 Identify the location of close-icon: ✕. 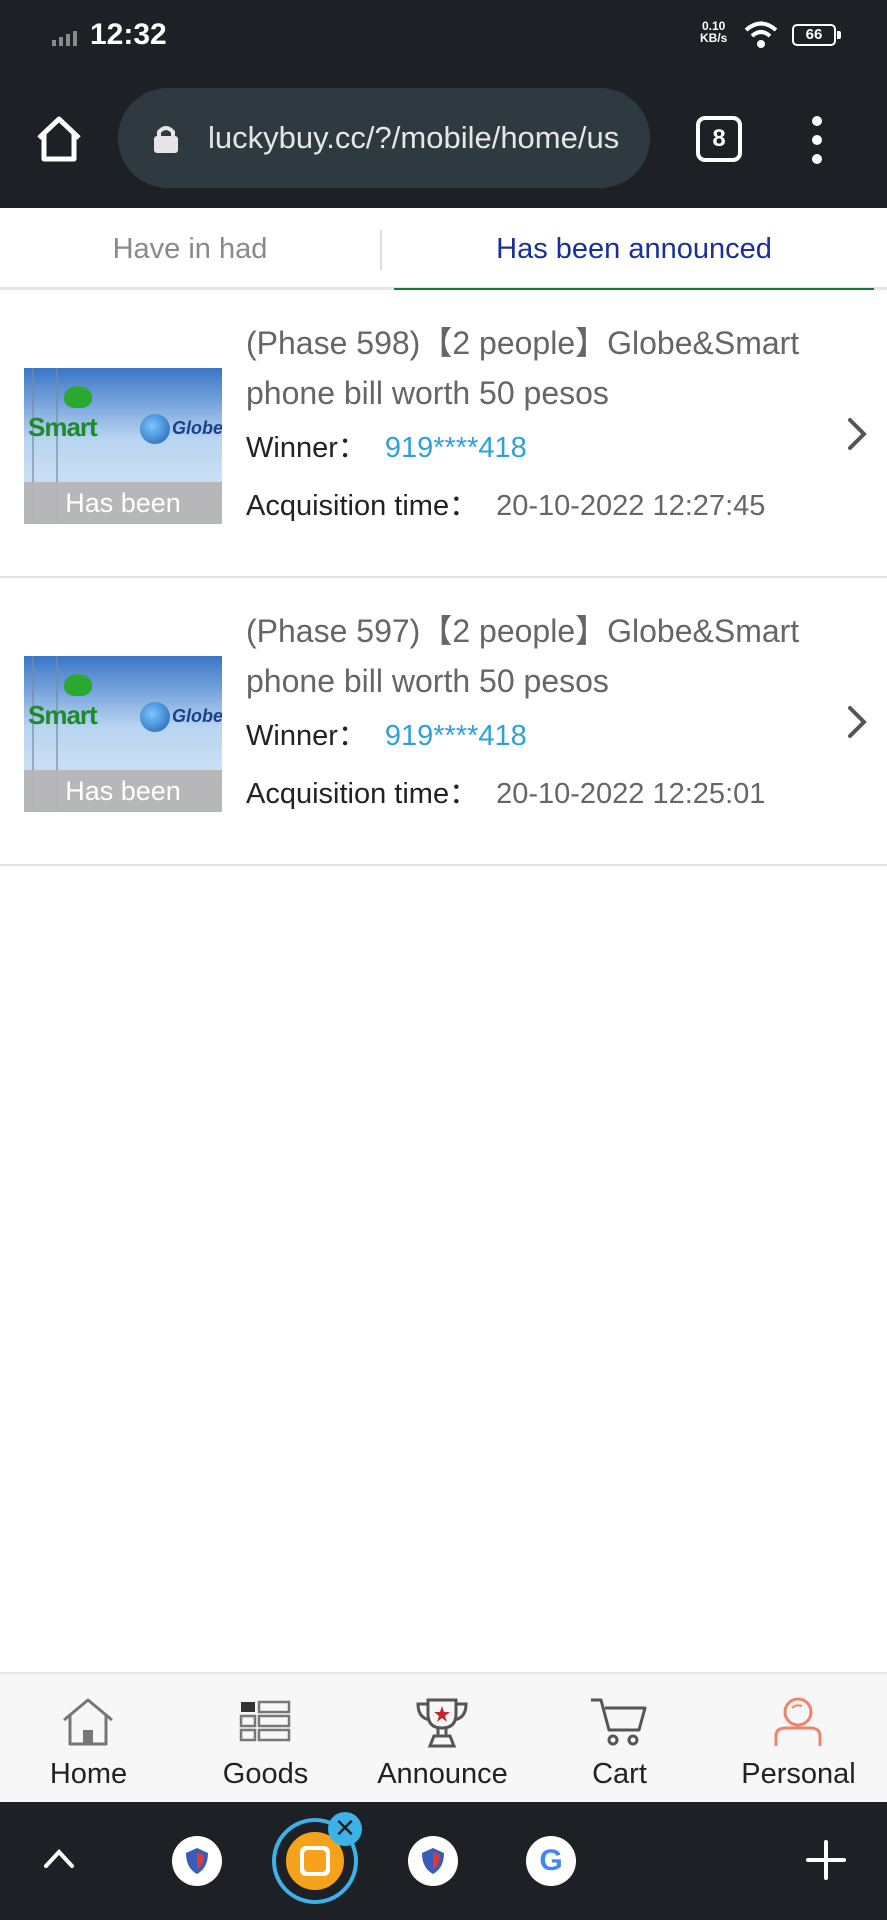
(345, 1829).